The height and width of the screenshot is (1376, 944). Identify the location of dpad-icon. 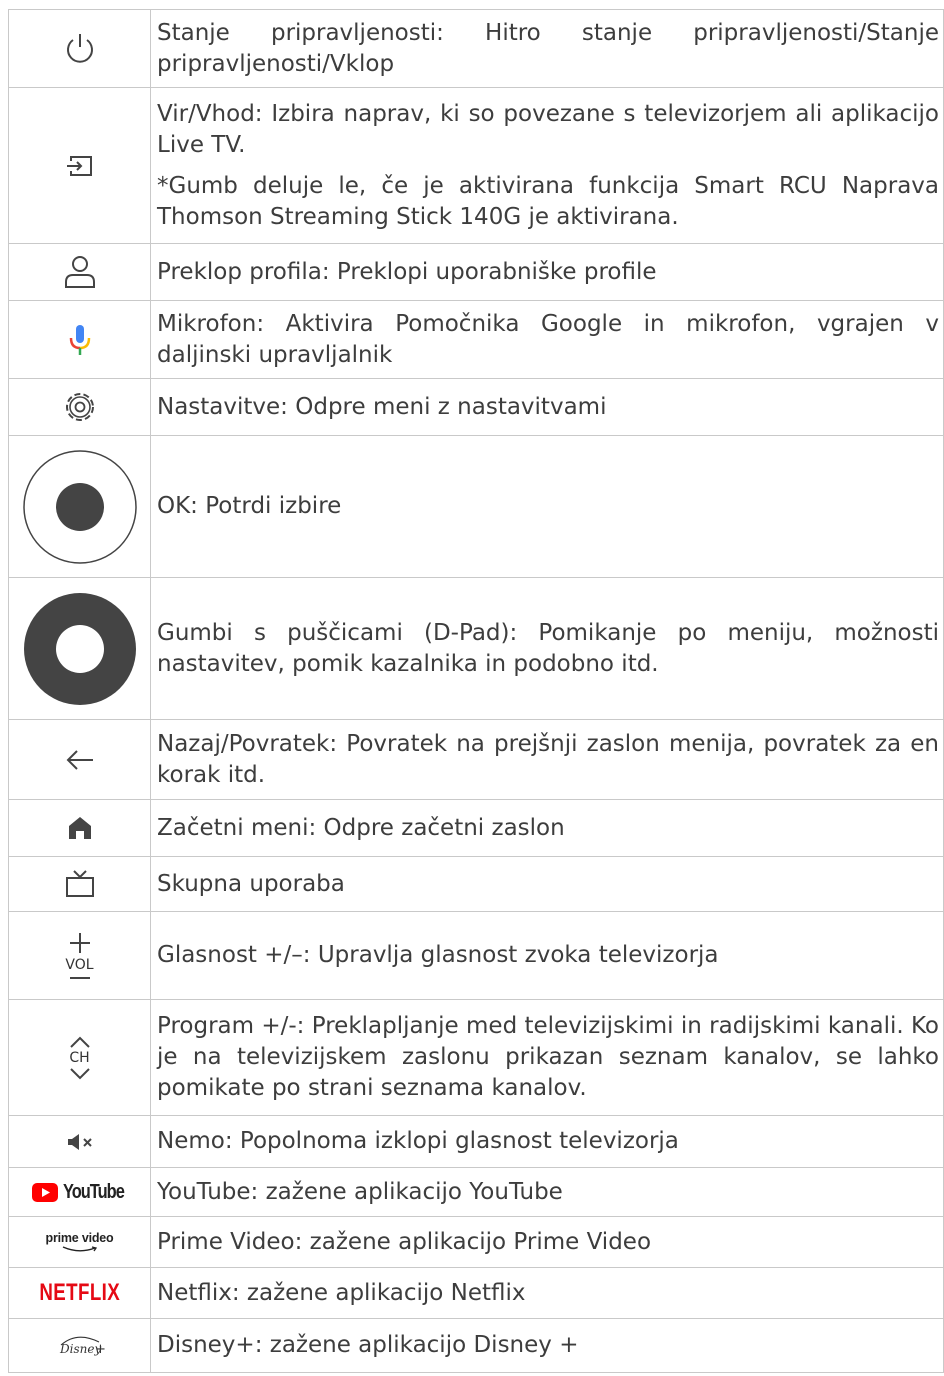
(79, 648).